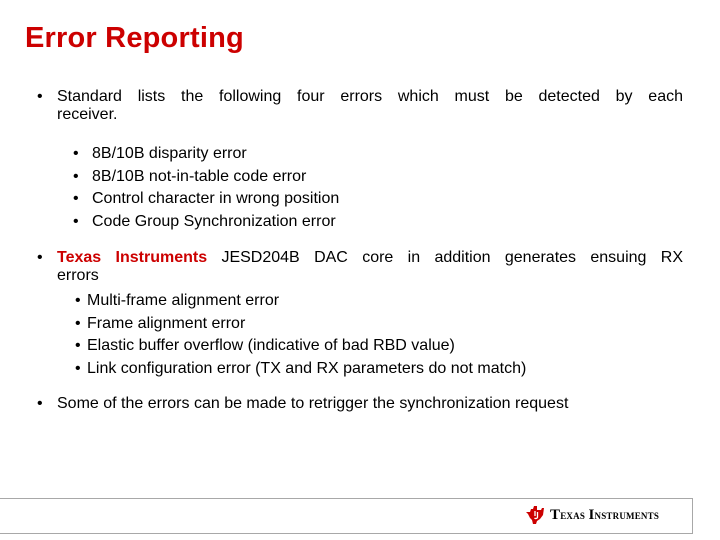 The width and height of the screenshot is (720, 540). What do you see at coordinates (134, 38) in the screenshot?
I see `slide-title: Error Reporting` at bounding box center [134, 38].